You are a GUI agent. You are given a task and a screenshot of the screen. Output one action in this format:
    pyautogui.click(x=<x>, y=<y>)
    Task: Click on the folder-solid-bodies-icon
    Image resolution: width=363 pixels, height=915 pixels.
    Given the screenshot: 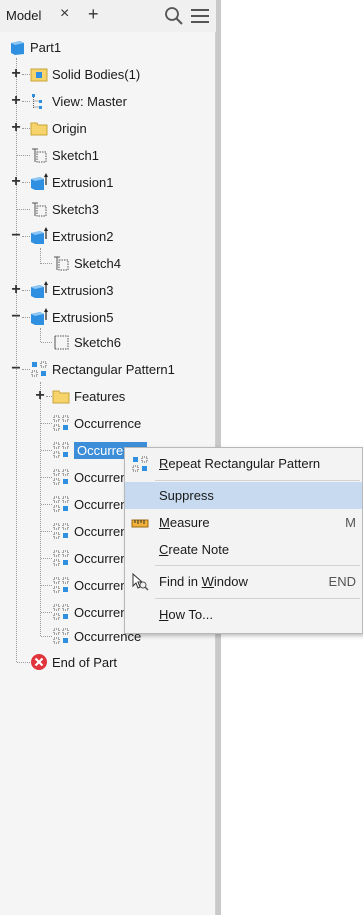 What is the action you would take?
    pyautogui.click(x=39, y=75)
    